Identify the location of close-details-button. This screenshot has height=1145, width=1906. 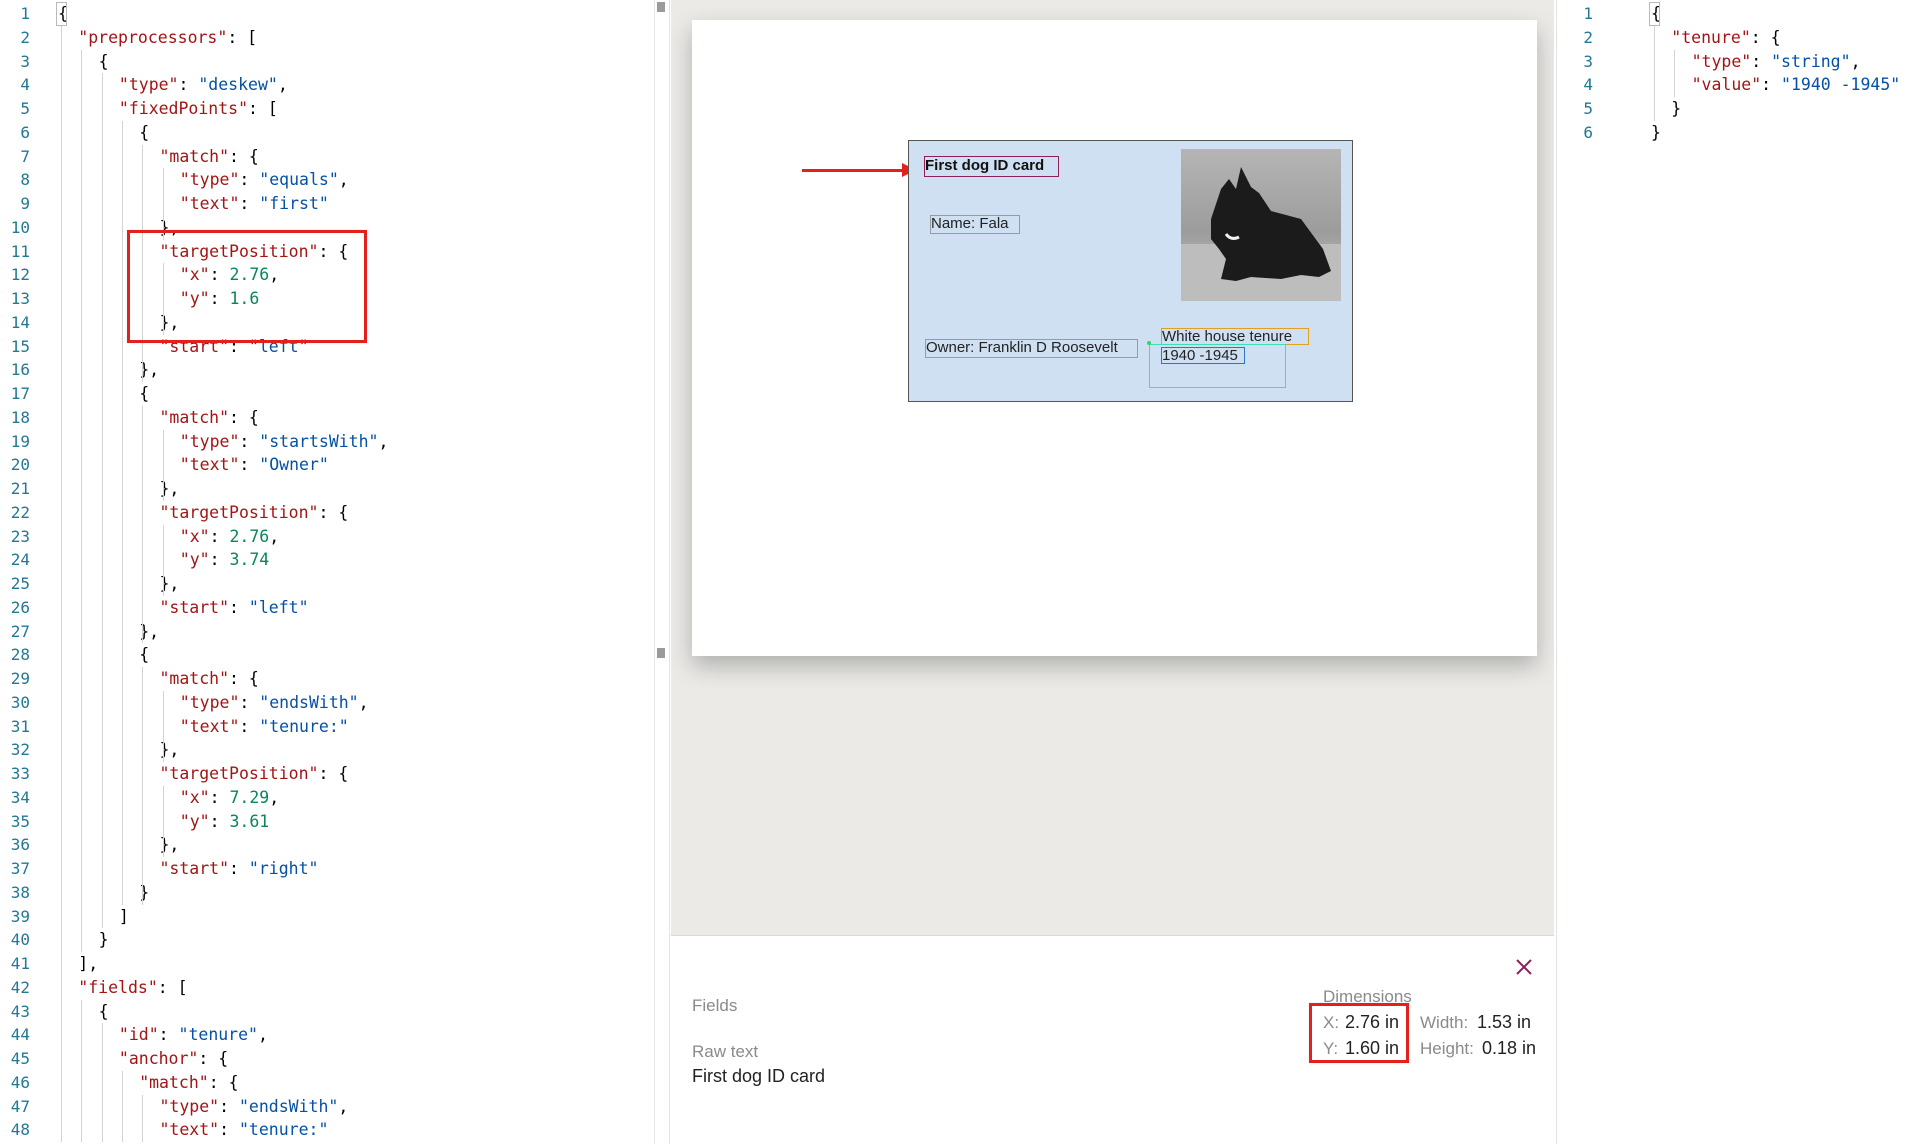
(1524, 967).